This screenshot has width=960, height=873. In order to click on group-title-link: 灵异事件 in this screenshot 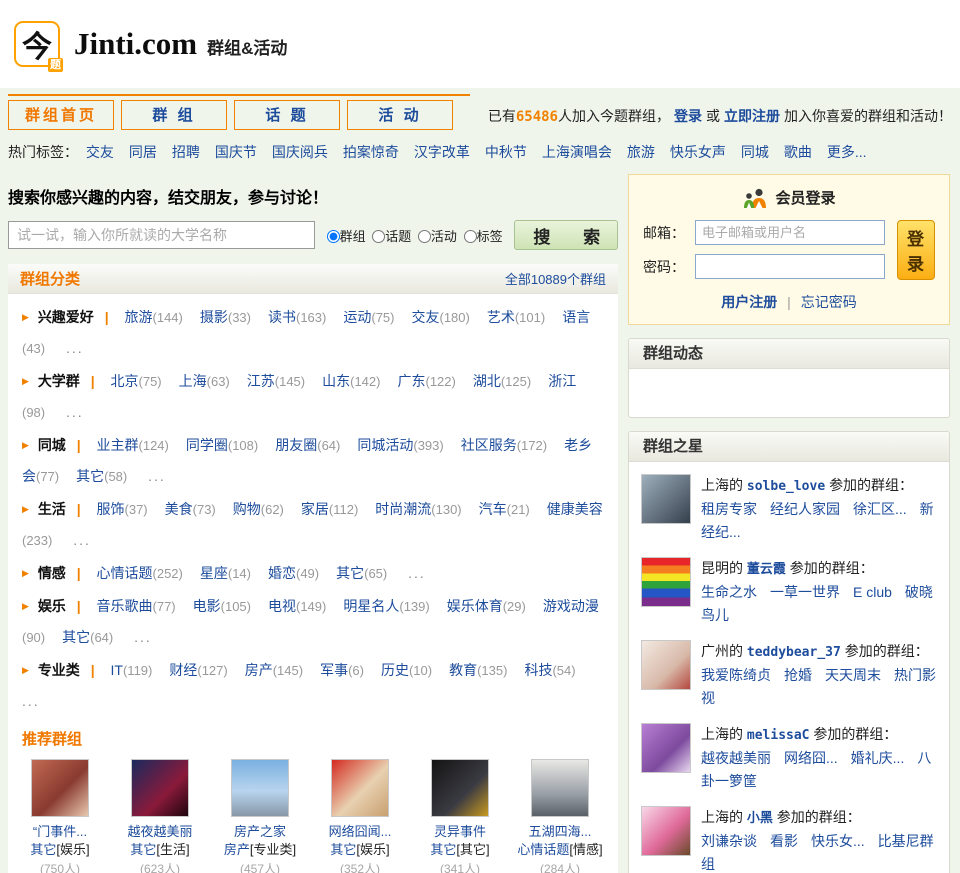, I will do `click(460, 832)`.